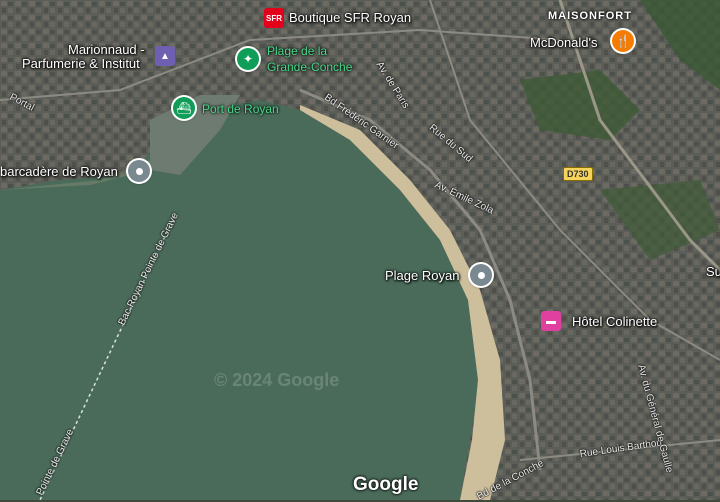 The image size is (720, 502). What do you see at coordinates (713, 271) in the screenshot?
I see `place-label-su: Su` at bounding box center [713, 271].